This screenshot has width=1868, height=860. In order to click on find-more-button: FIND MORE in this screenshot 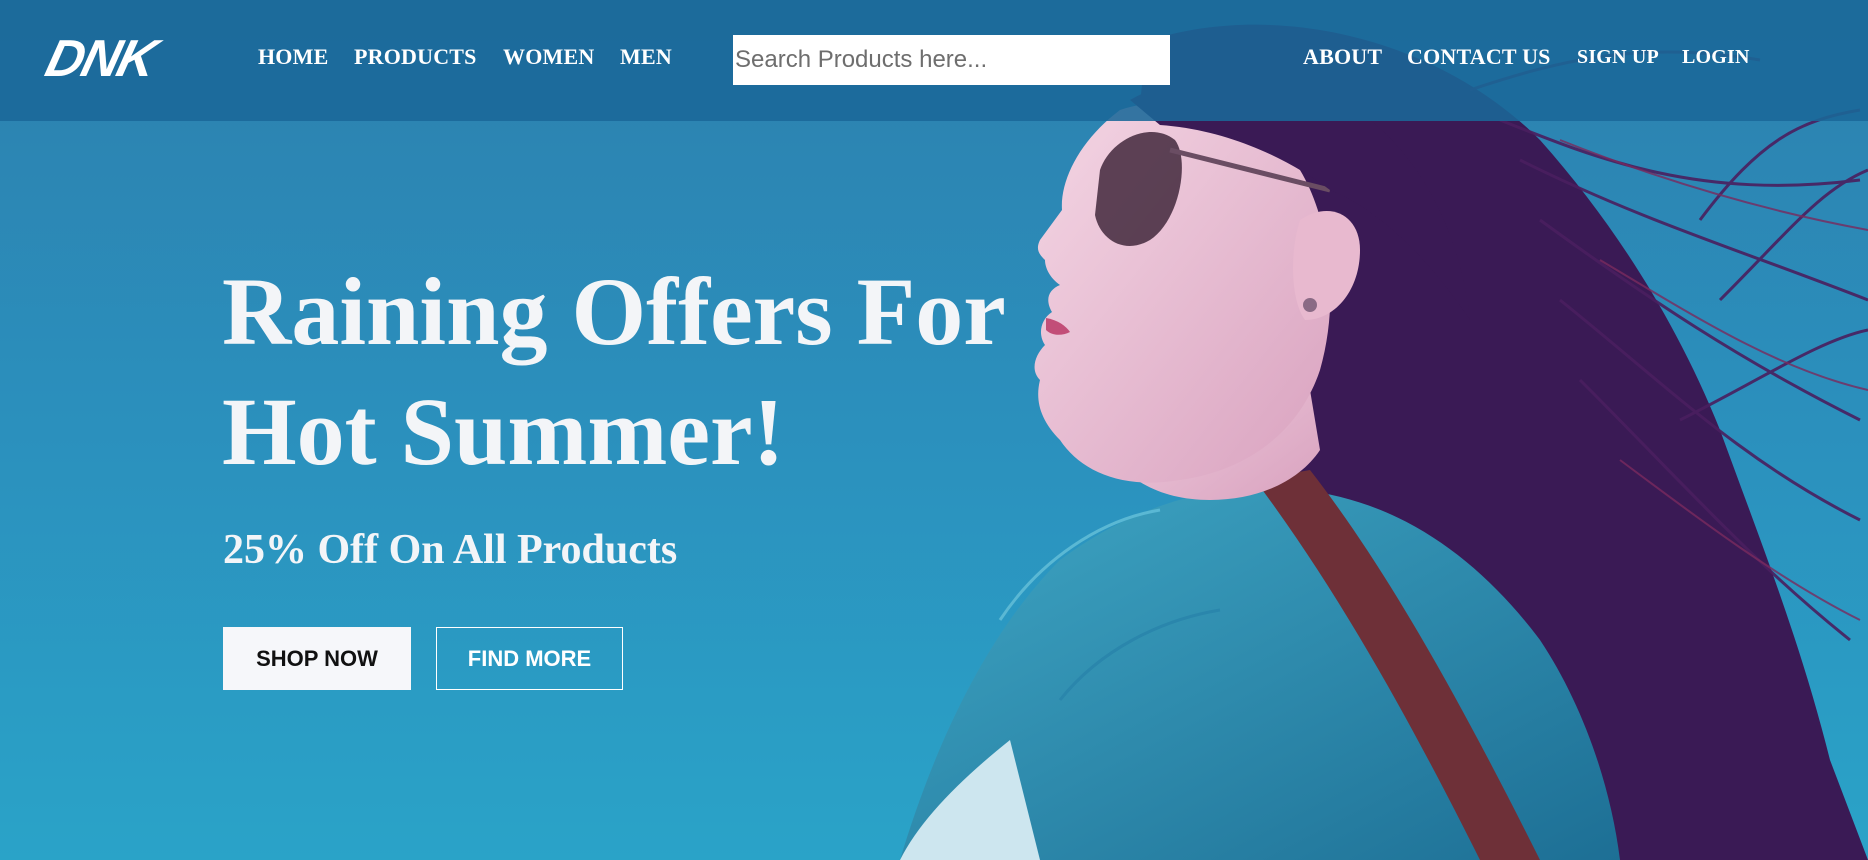, I will do `click(529, 658)`.